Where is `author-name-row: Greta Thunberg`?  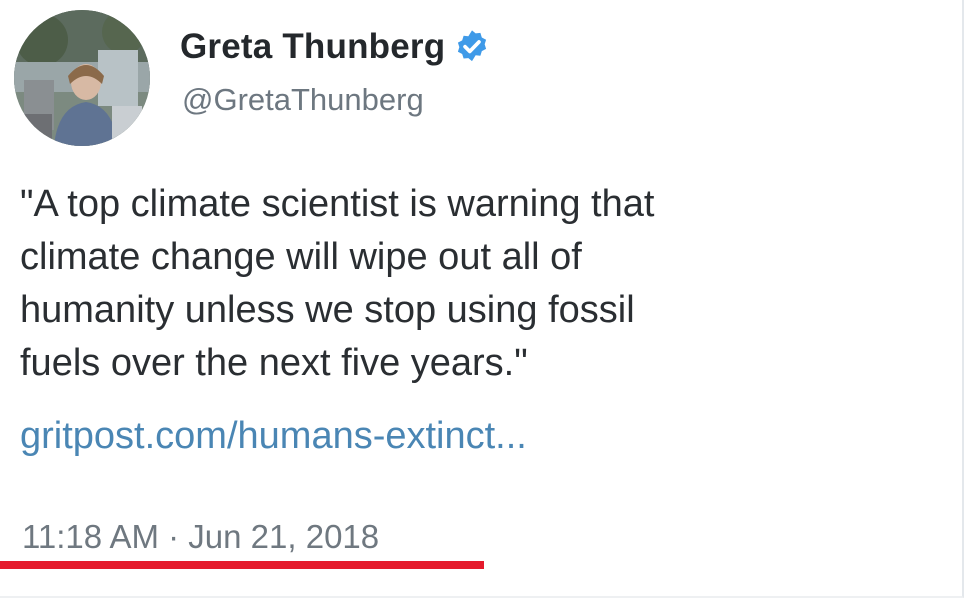 author-name-row: Greta Thunberg is located at coordinates (335, 47).